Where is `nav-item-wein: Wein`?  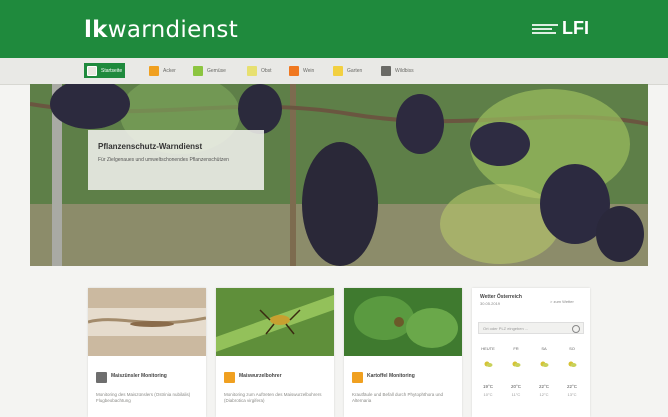
nav-item-wein: Wein is located at coordinates (301, 70).